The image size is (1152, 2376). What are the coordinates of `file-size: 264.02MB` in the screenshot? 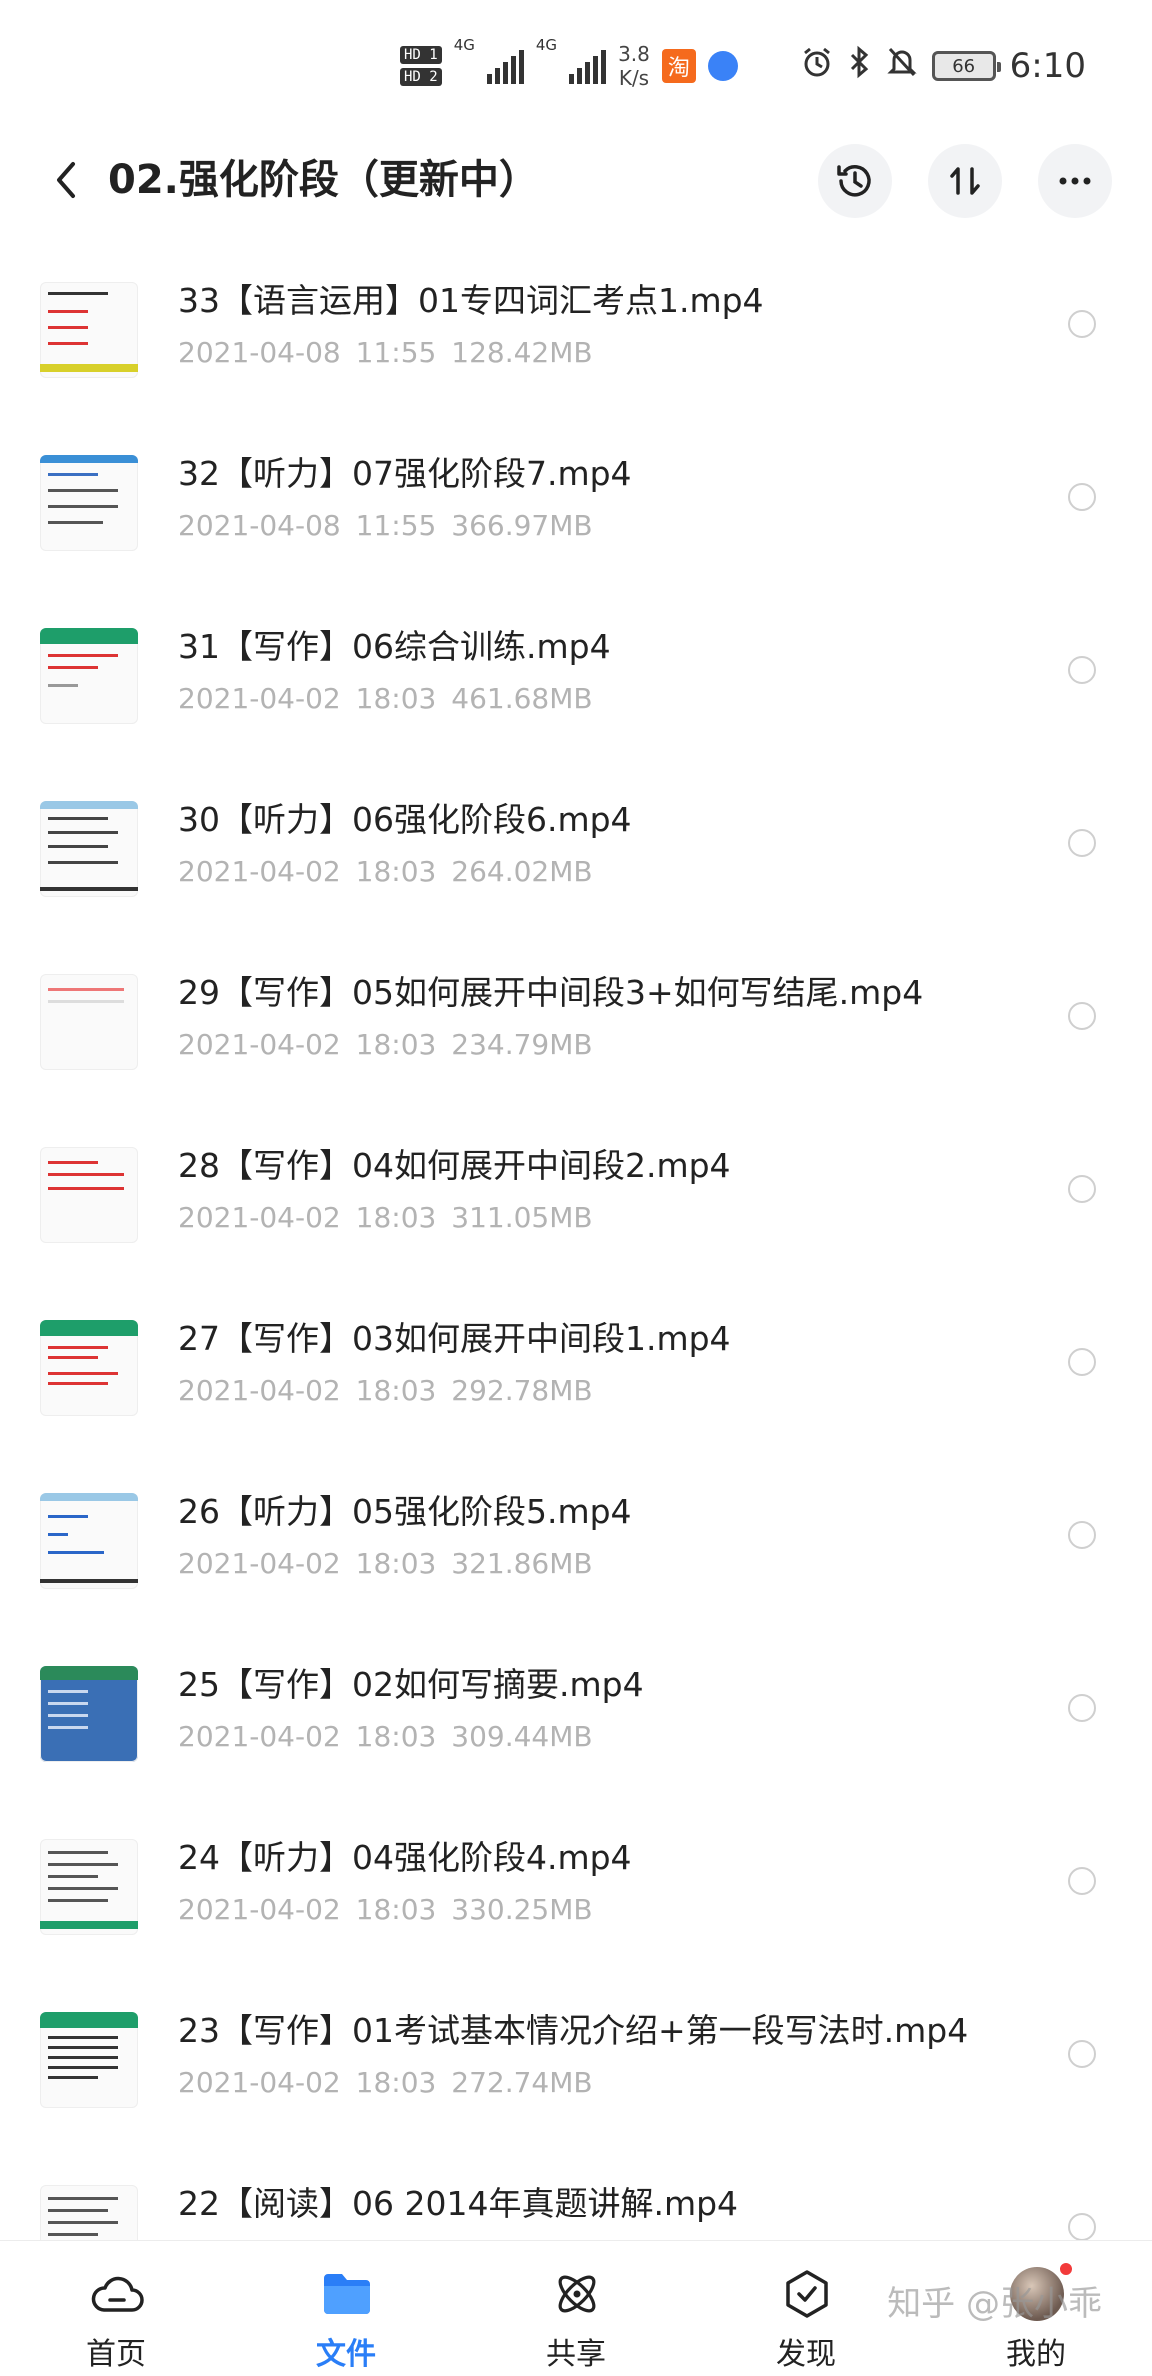 It's located at (522, 871).